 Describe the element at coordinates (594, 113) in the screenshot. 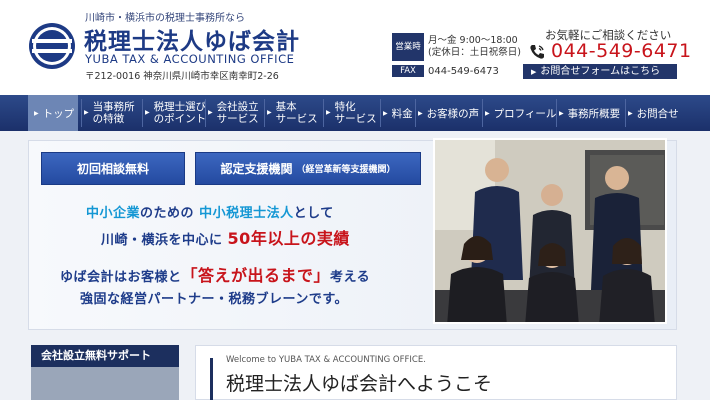

I see `nav-label: 事務所概要` at that location.